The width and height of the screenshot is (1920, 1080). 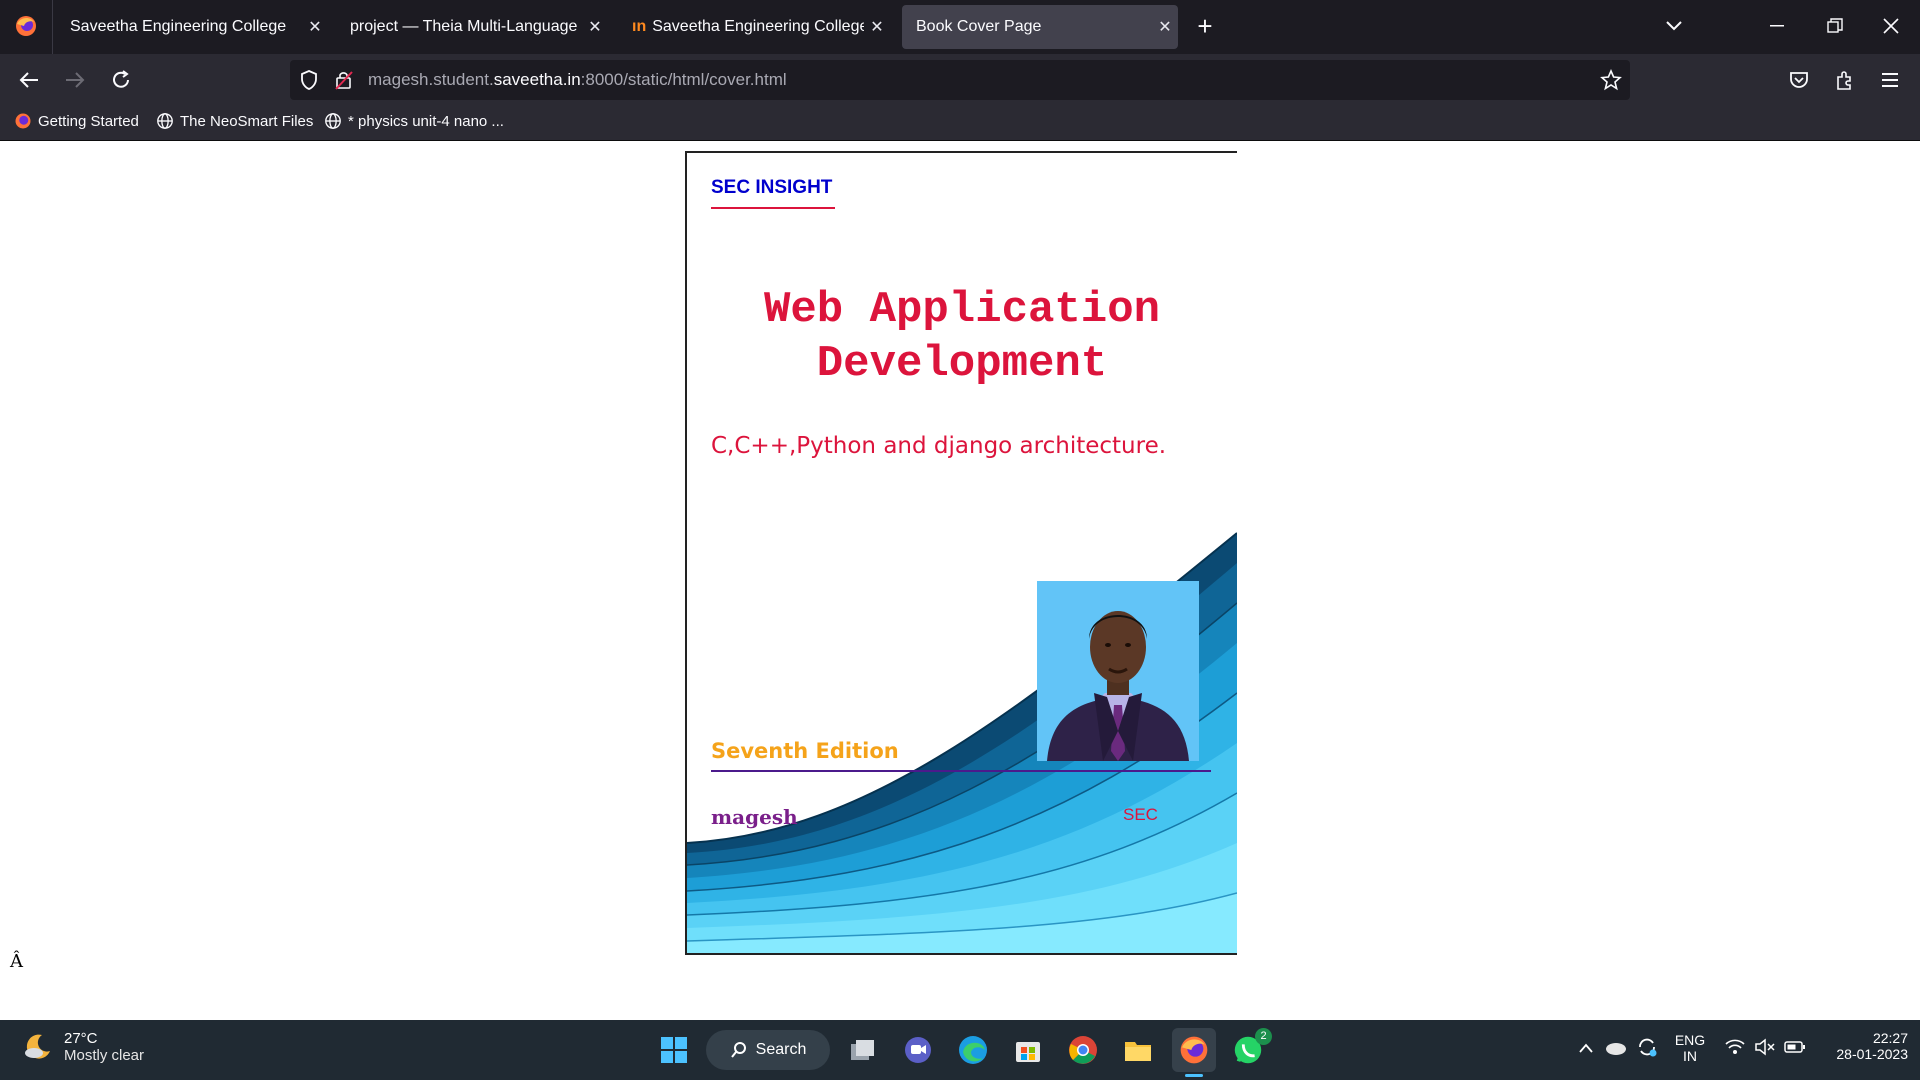 I want to click on sync-icon, so click(x=1647, y=1047).